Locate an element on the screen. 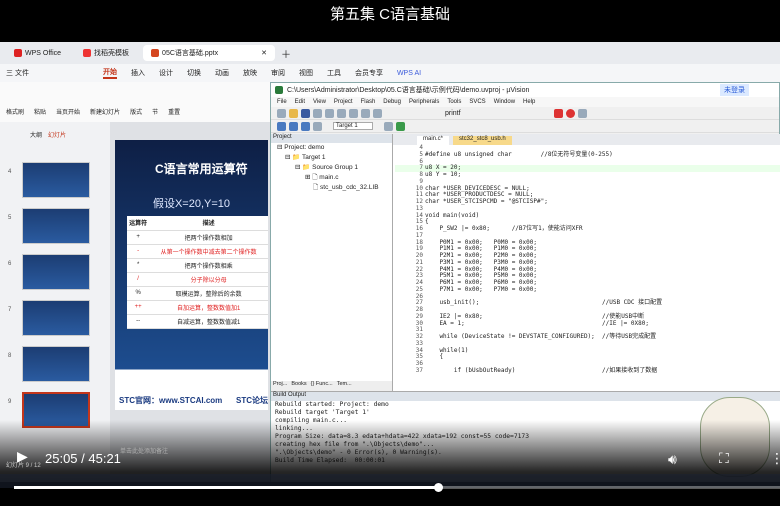 This screenshot has height=506, width=780. tree-label: main.c is located at coordinates (329, 177).